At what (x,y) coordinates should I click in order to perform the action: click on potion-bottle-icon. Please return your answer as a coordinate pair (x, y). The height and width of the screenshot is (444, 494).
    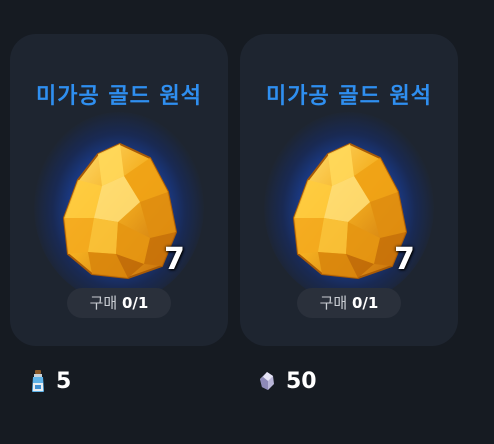
    Looking at the image, I should click on (38, 381).